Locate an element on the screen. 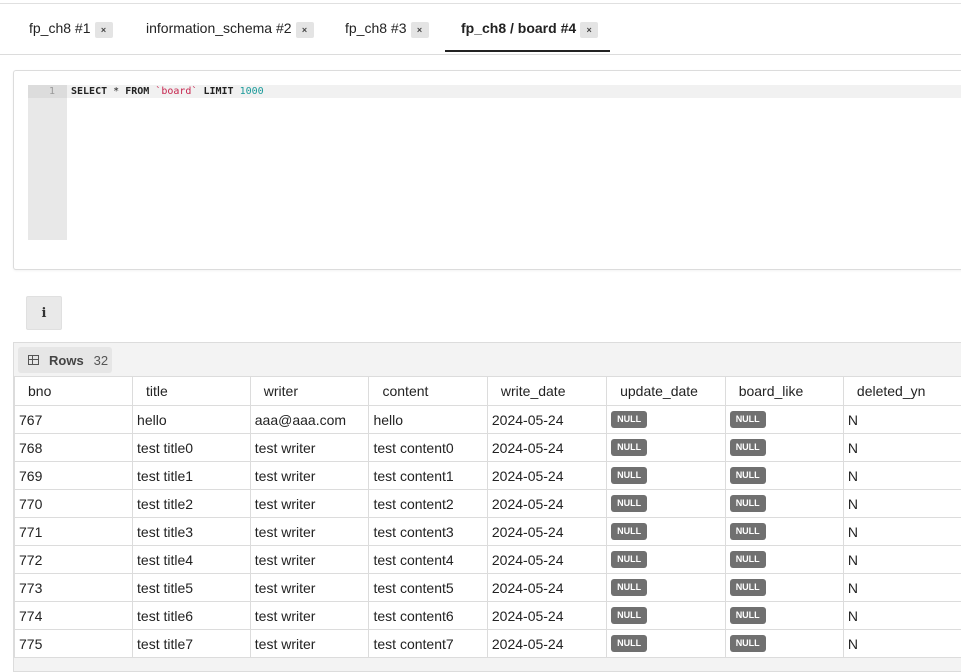 The image size is (961, 672). table-cell-writer: aaa@aaa.com is located at coordinates (309, 420).